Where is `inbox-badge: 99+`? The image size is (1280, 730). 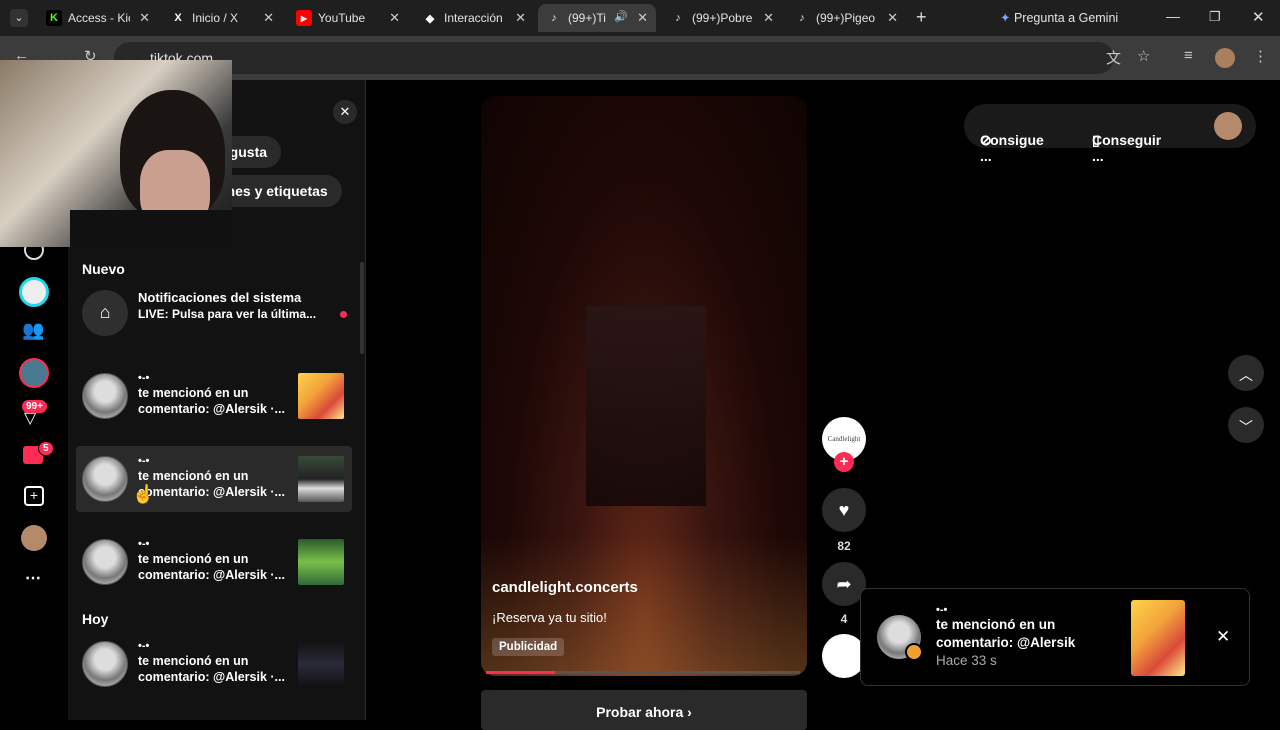 inbox-badge: 99+ is located at coordinates (34, 406).